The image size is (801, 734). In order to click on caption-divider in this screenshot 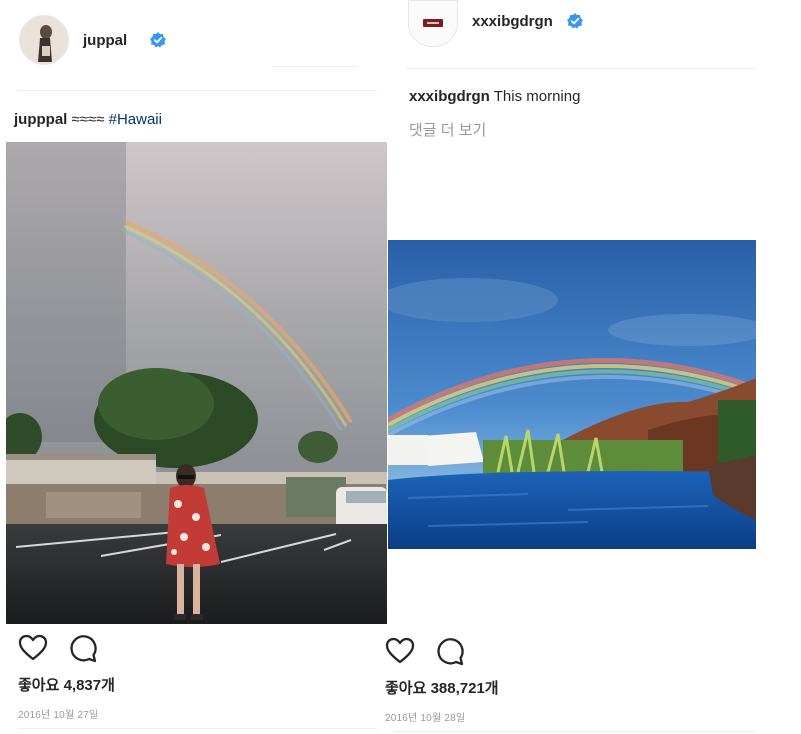, I will do `click(197, 90)`.